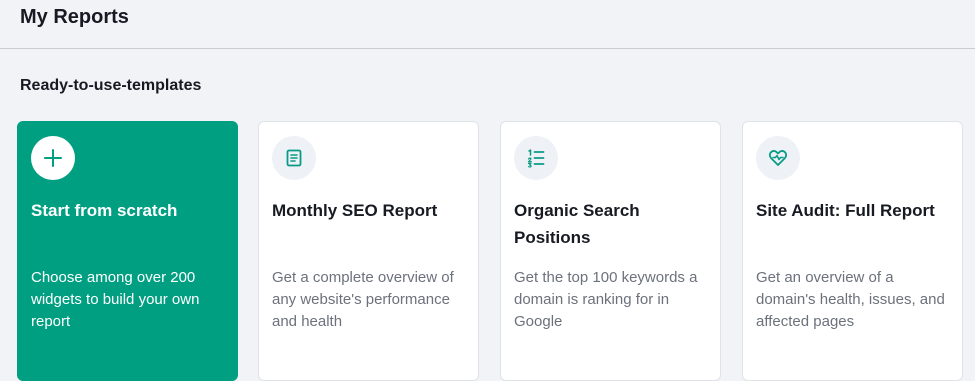 The image size is (975, 381). Describe the element at coordinates (111, 85) in the screenshot. I see `section-title: Ready-to-use-templates` at that location.